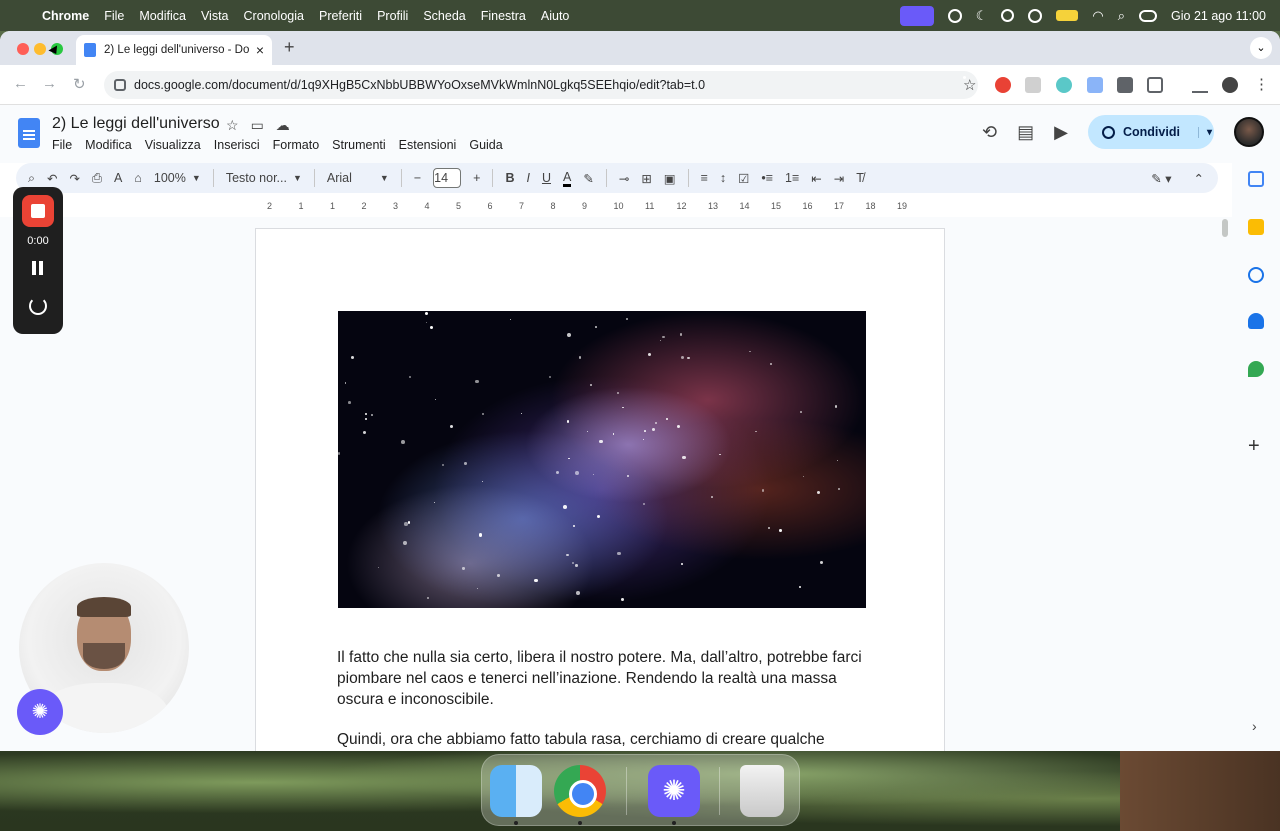 This screenshot has height=831, width=1280. I want to click on editing-mode-icon: ✎ ▾, so click(1161, 178).